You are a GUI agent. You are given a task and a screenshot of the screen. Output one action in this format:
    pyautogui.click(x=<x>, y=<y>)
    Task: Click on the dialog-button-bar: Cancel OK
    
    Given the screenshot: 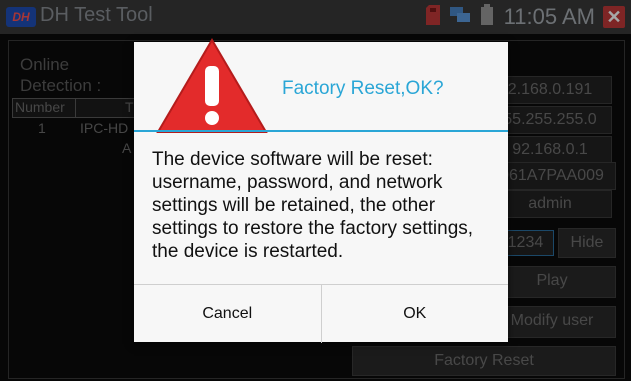 What is the action you would take?
    pyautogui.click(x=321, y=313)
    